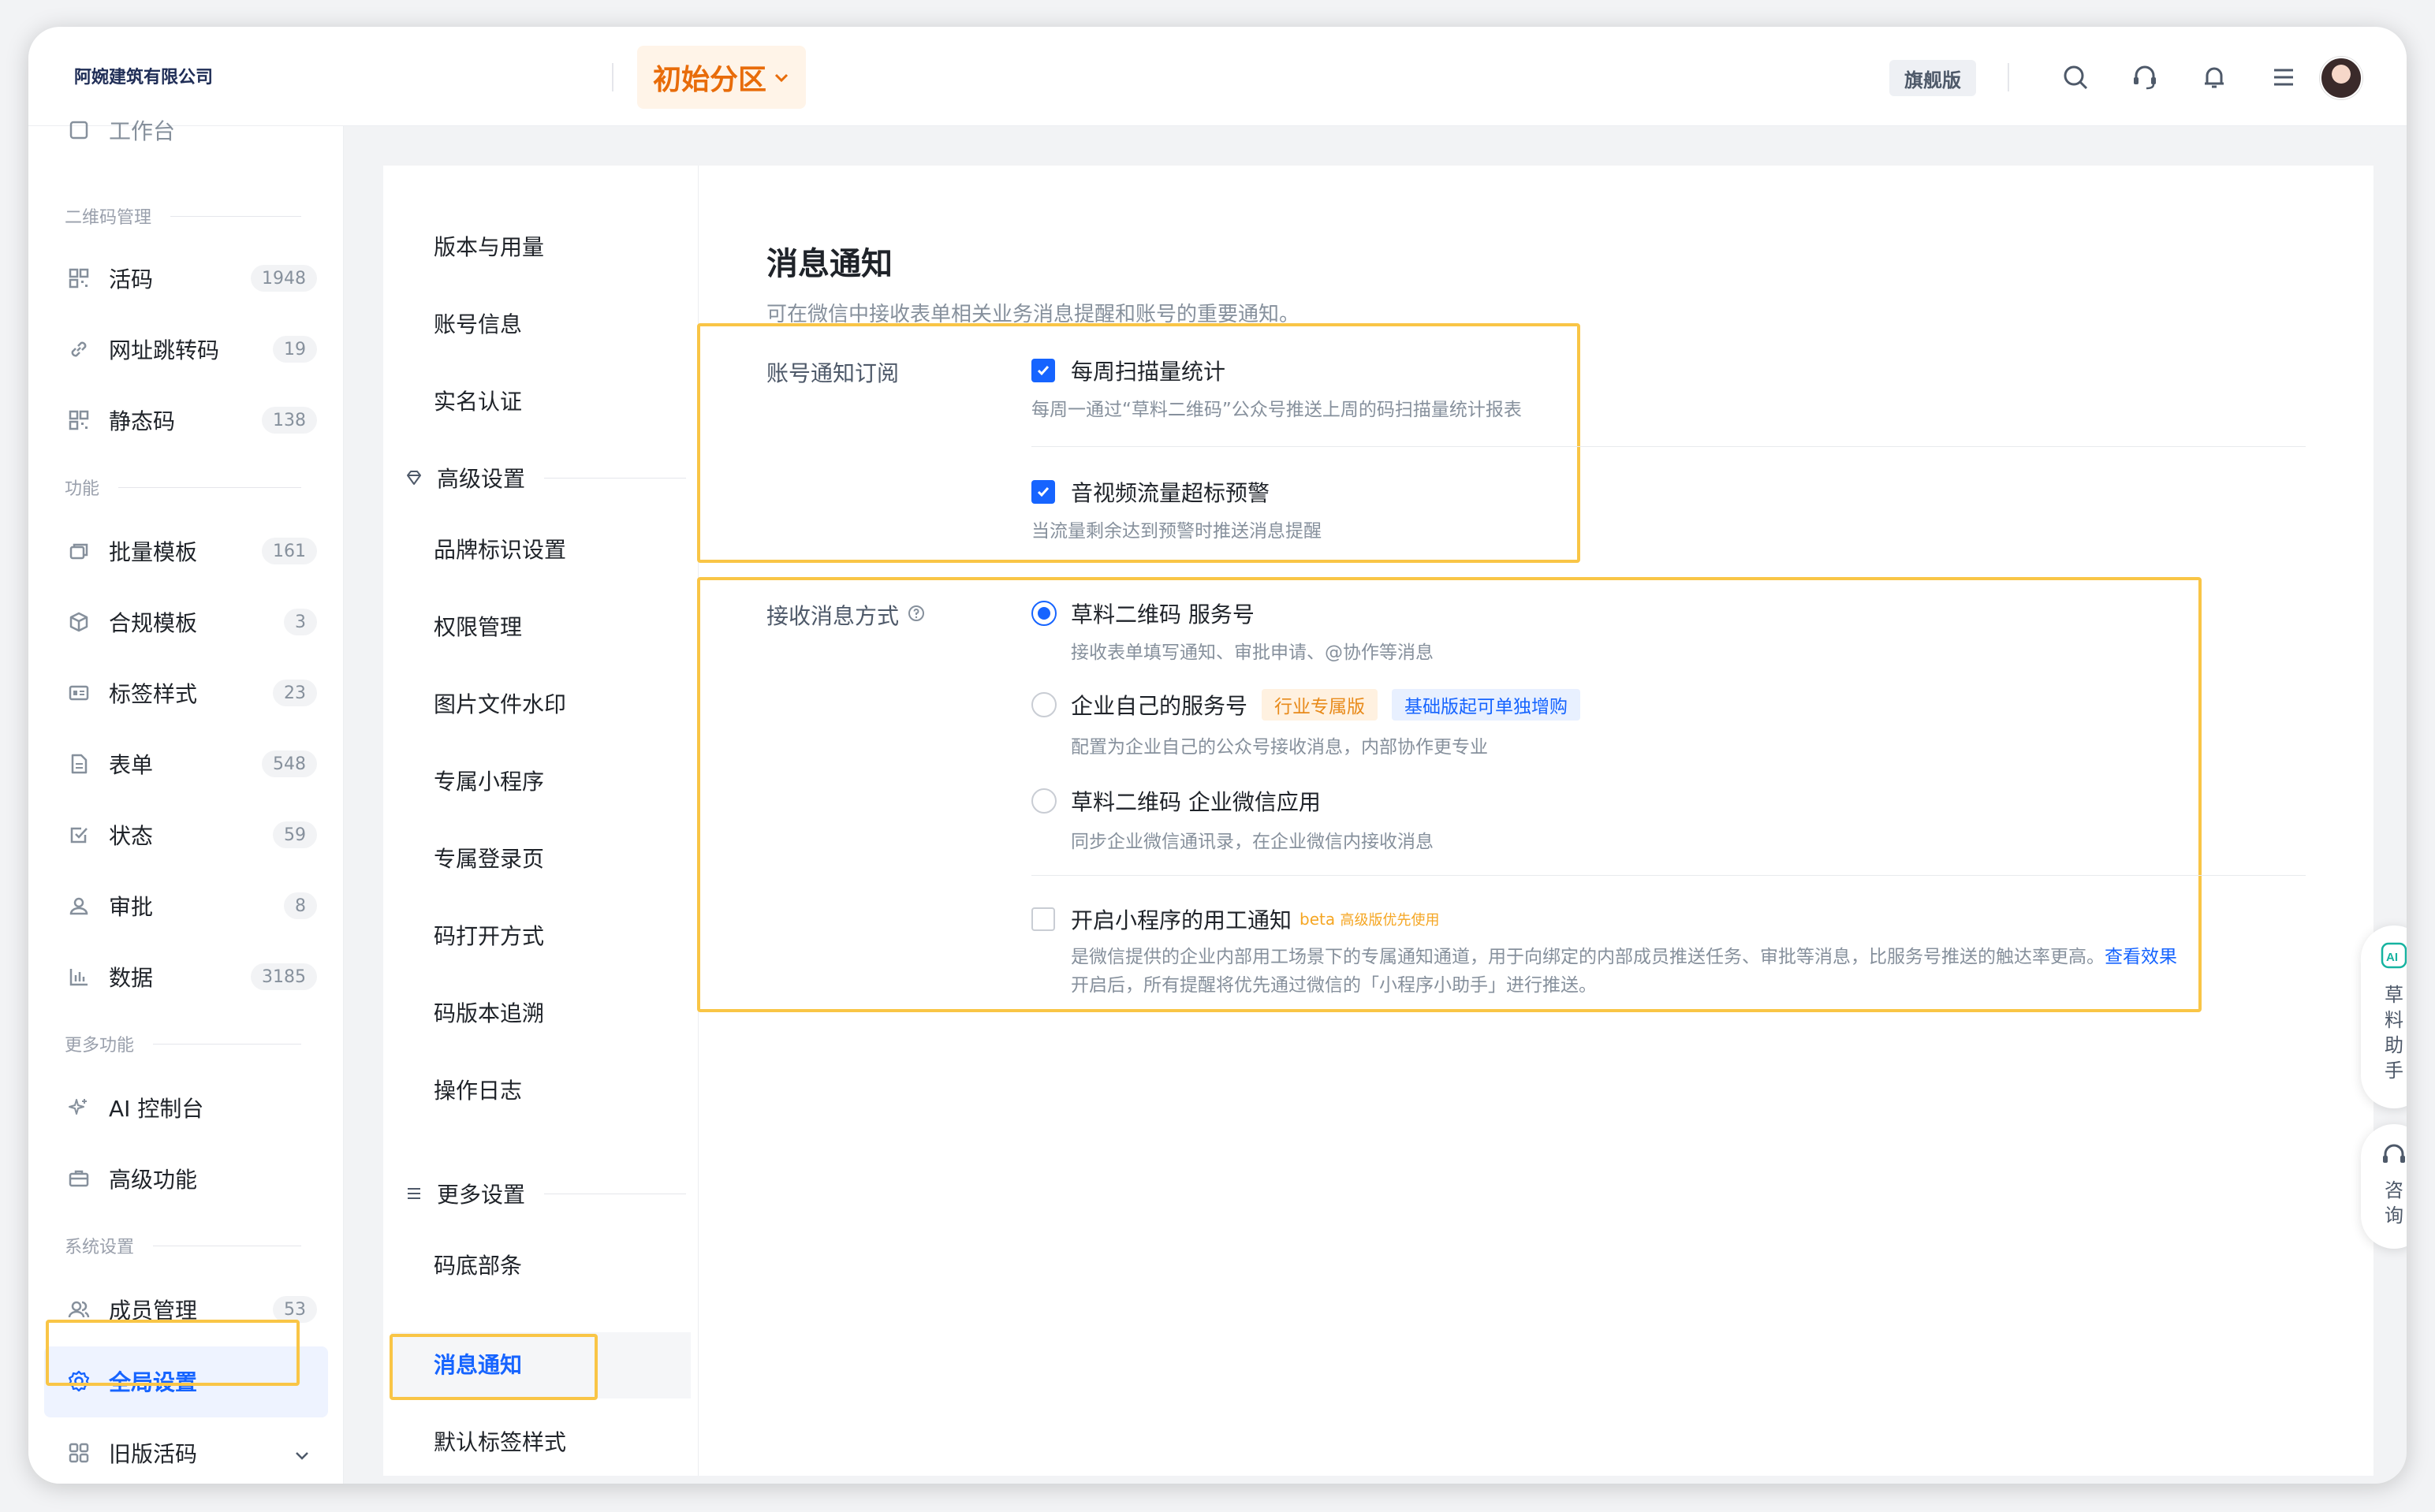 This screenshot has height=1512, width=2435. What do you see at coordinates (295, 349) in the screenshot?
I see `count-badge: 19` at bounding box center [295, 349].